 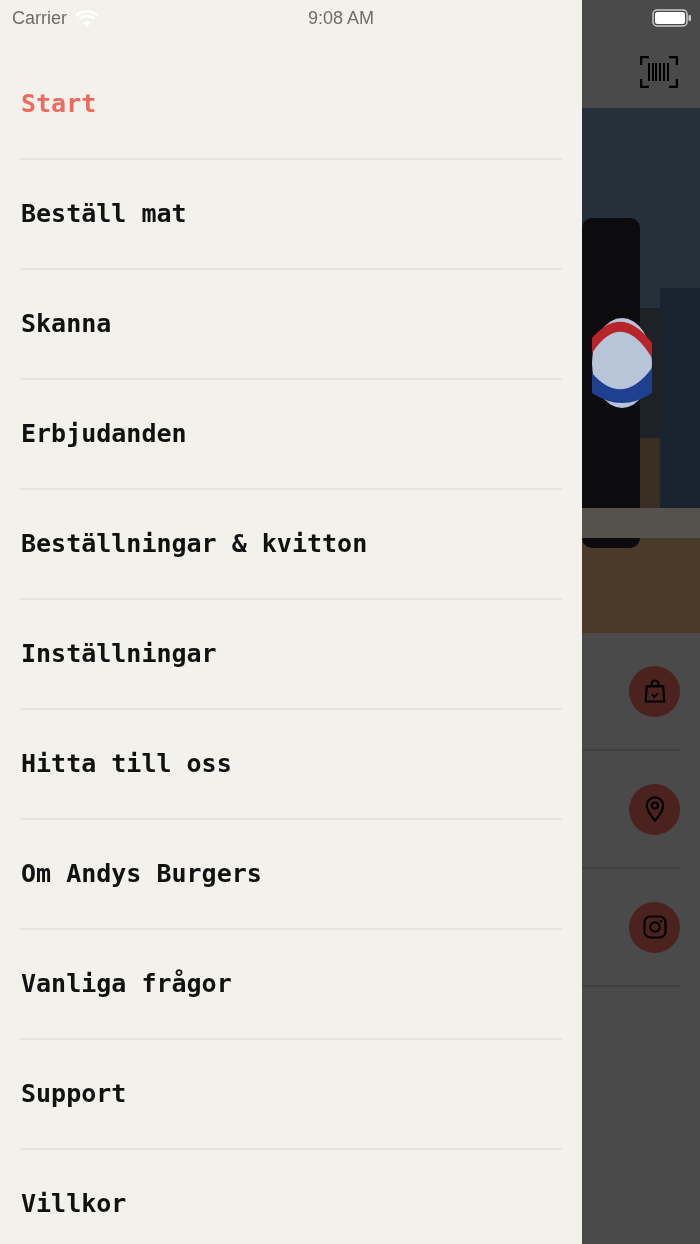 What do you see at coordinates (341, 18) in the screenshot?
I see `clock-time: 9:08 AM` at bounding box center [341, 18].